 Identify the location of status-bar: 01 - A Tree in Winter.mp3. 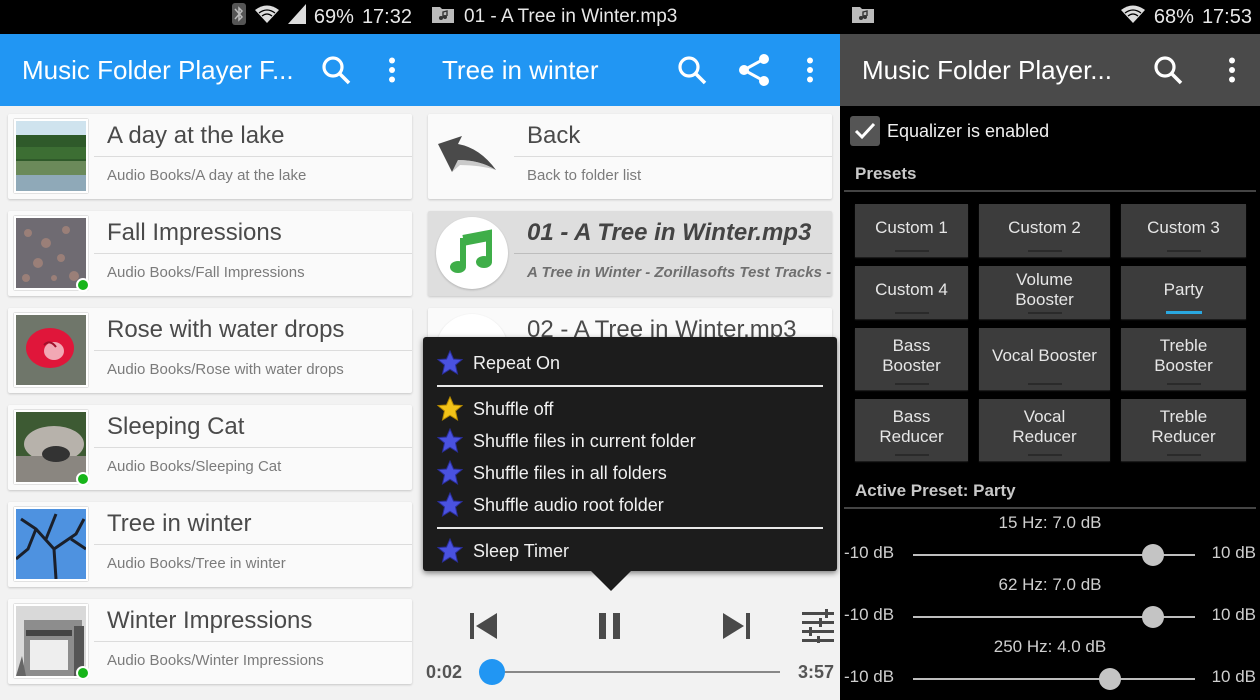
(630, 17).